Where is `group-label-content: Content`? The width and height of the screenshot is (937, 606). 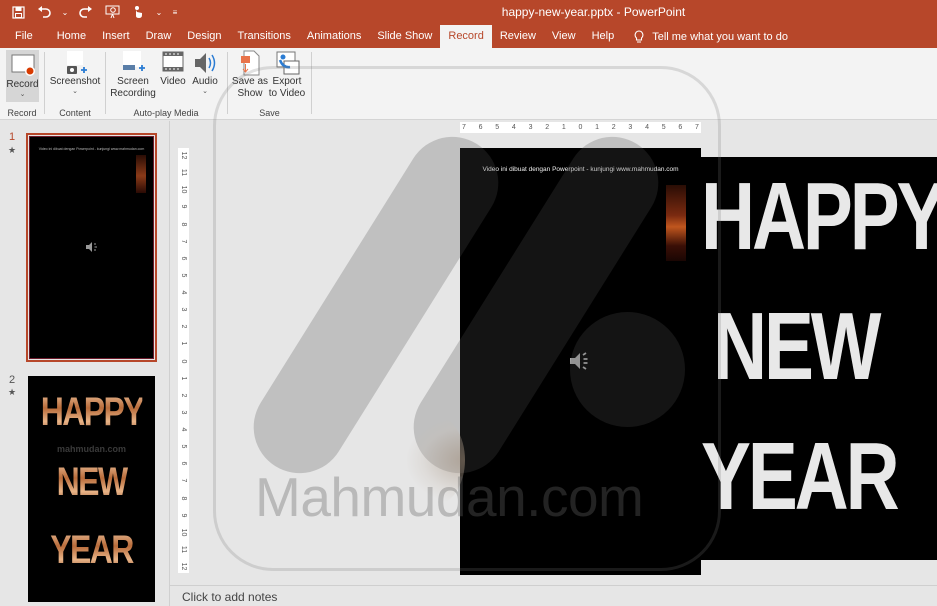
group-label-content: Content is located at coordinates (75, 113).